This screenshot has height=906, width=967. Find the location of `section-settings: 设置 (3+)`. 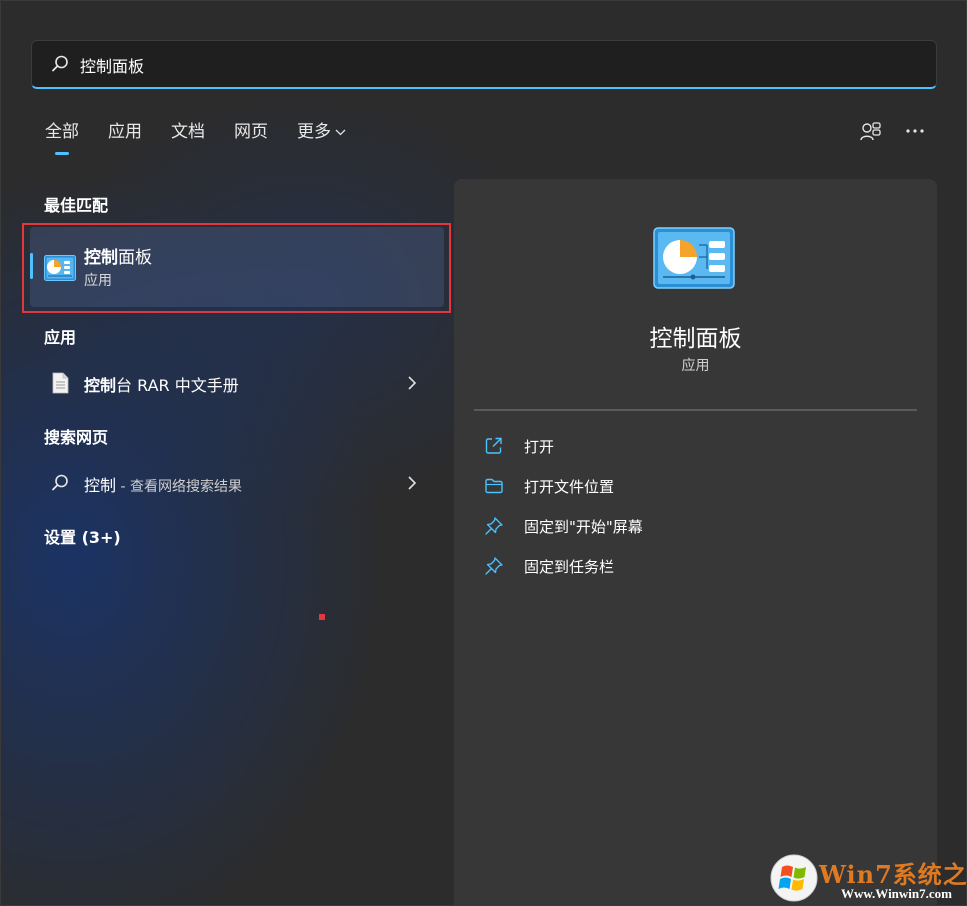

section-settings: 设置 (3+) is located at coordinates (82, 536).